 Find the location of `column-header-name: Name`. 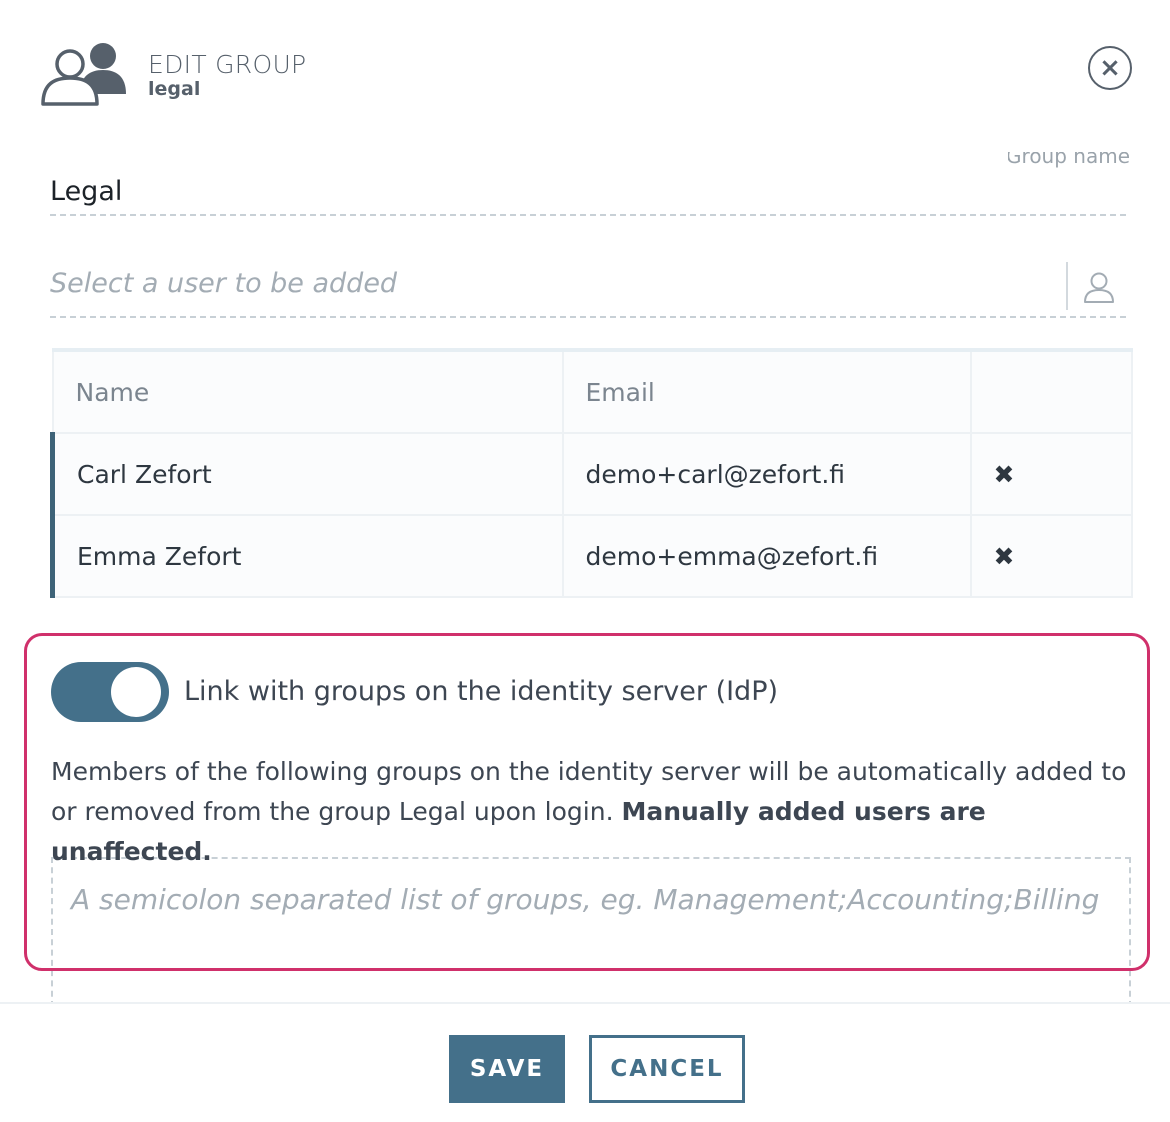

column-header-name: Name is located at coordinates (307, 391).